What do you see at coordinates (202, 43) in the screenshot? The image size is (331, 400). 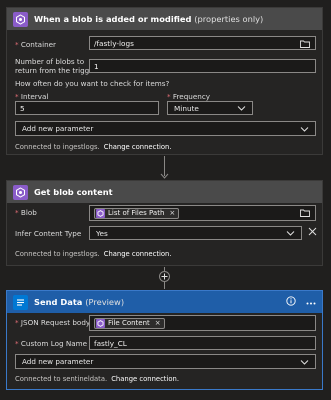 I see `container-input: /fastly-logs` at bounding box center [202, 43].